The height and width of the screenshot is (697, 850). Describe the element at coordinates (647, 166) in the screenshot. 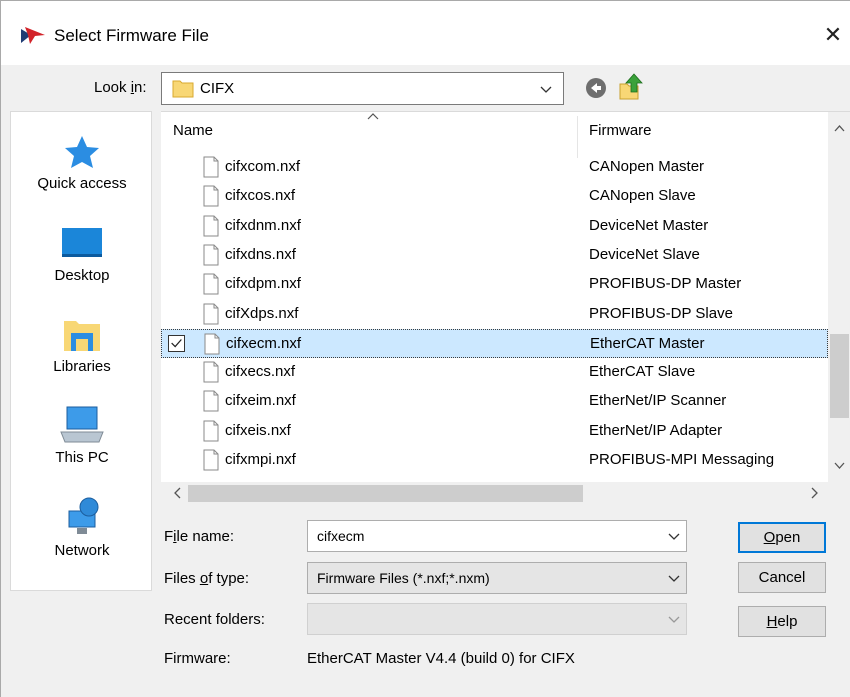

I see `file-firmware: CANopen Master` at that location.